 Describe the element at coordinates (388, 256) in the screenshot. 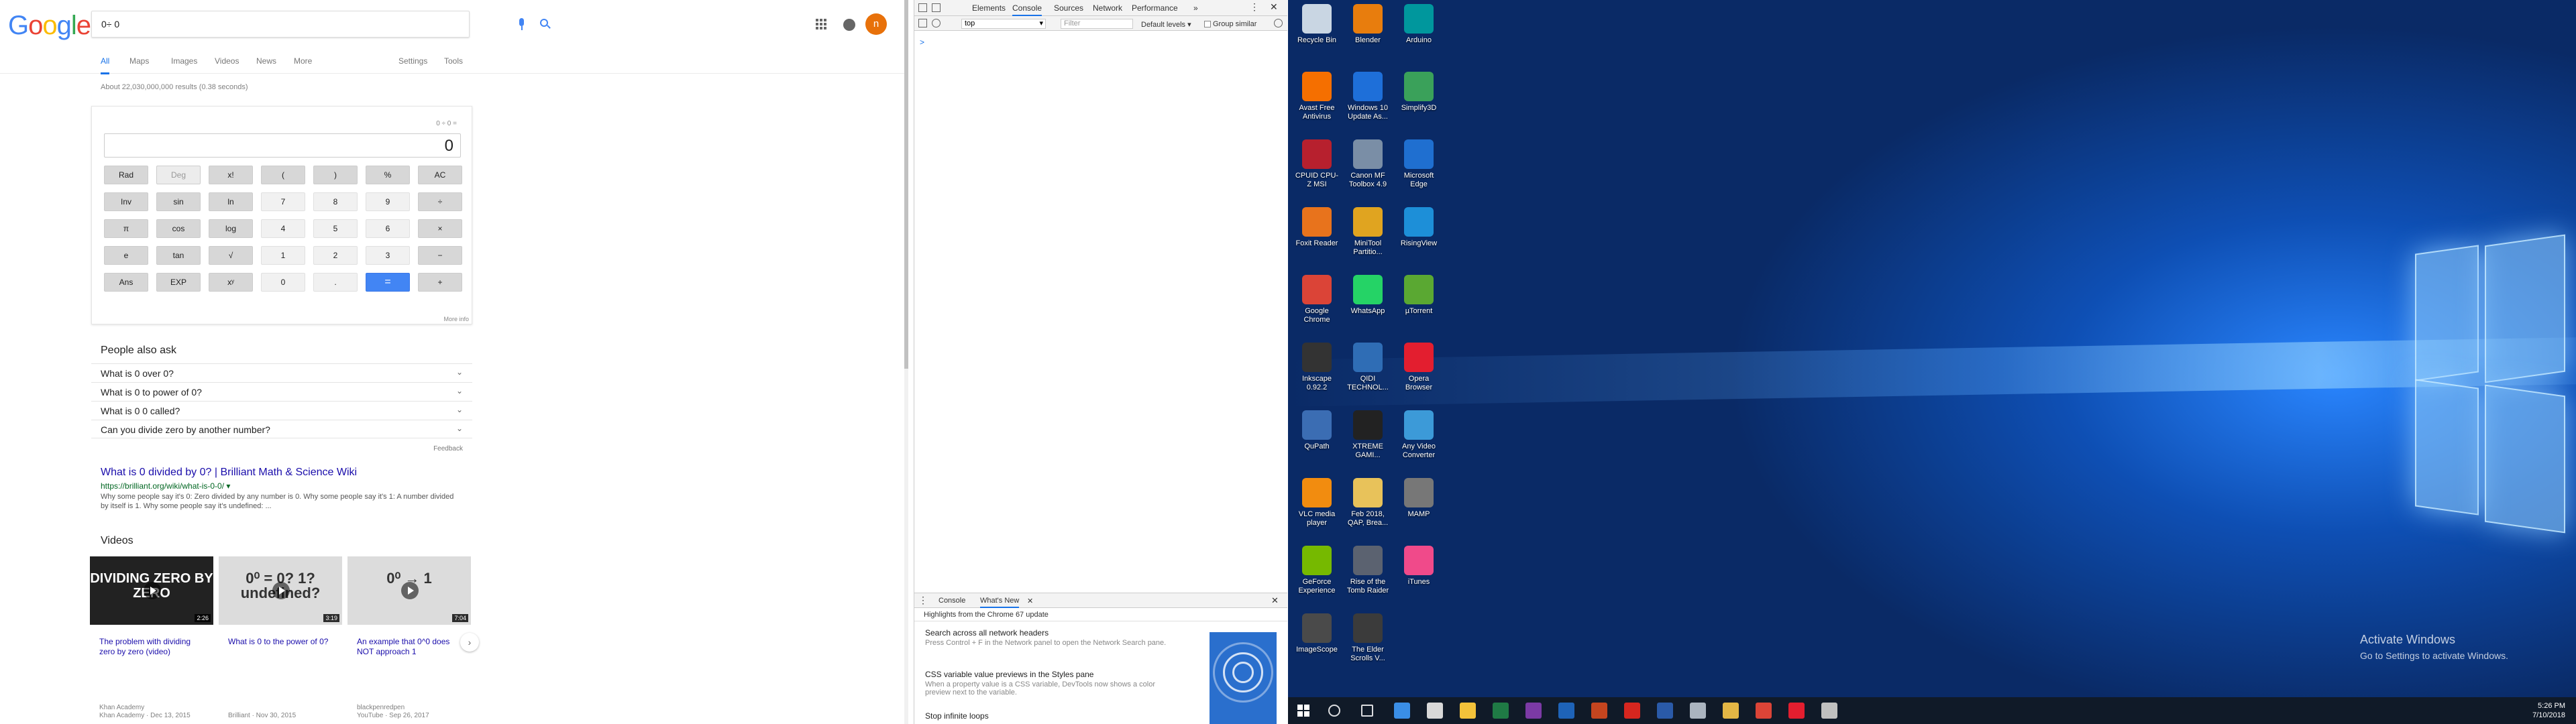

I see `calc-key: 3` at that location.